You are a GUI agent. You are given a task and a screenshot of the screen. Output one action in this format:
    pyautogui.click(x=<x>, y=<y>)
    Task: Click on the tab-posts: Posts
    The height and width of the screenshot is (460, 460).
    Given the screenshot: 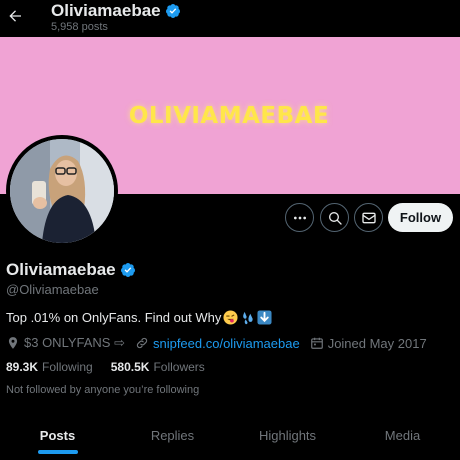 What is the action you would take?
    pyautogui.click(x=57, y=435)
    